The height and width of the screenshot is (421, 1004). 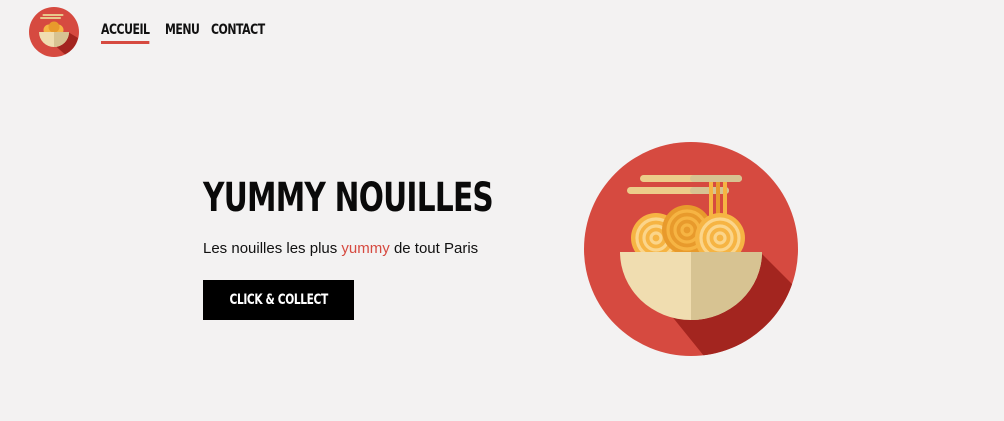 What do you see at coordinates (436, 248) in the screenshot?
I see `tagline-text-after: de tout Paris` at bounding box center [436, 248].